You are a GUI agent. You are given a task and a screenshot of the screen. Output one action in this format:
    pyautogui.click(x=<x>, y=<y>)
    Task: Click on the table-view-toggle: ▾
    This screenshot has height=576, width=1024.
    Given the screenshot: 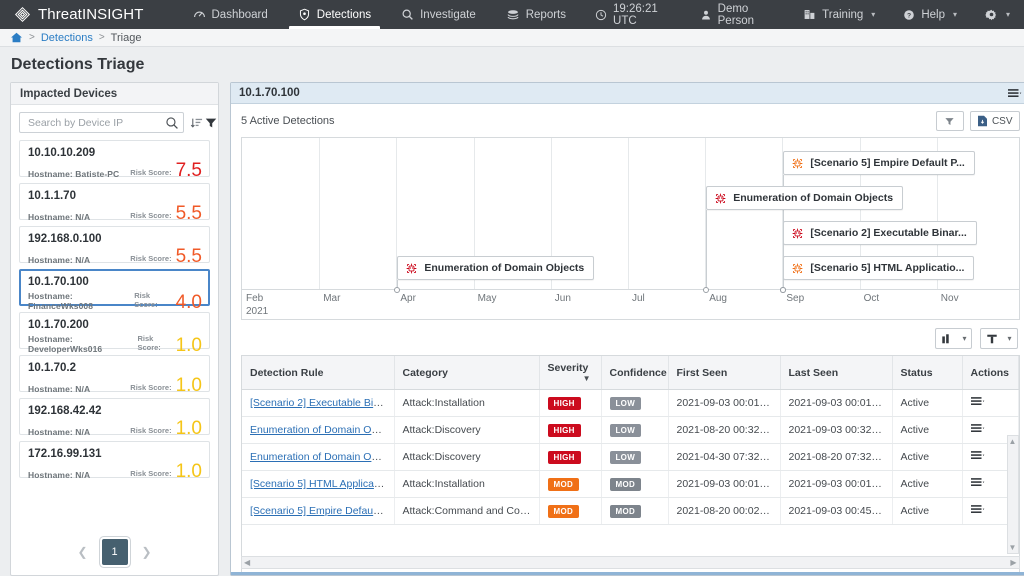 What is the action you would take?
    pyautogui.click(x=999, y=338)
    